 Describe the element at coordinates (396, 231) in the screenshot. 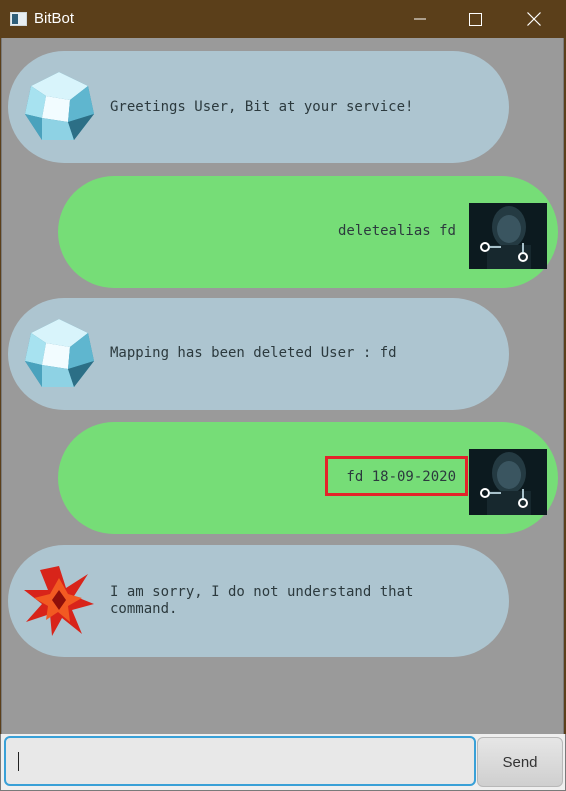

I see `message-text: deletealias fd` at that location.